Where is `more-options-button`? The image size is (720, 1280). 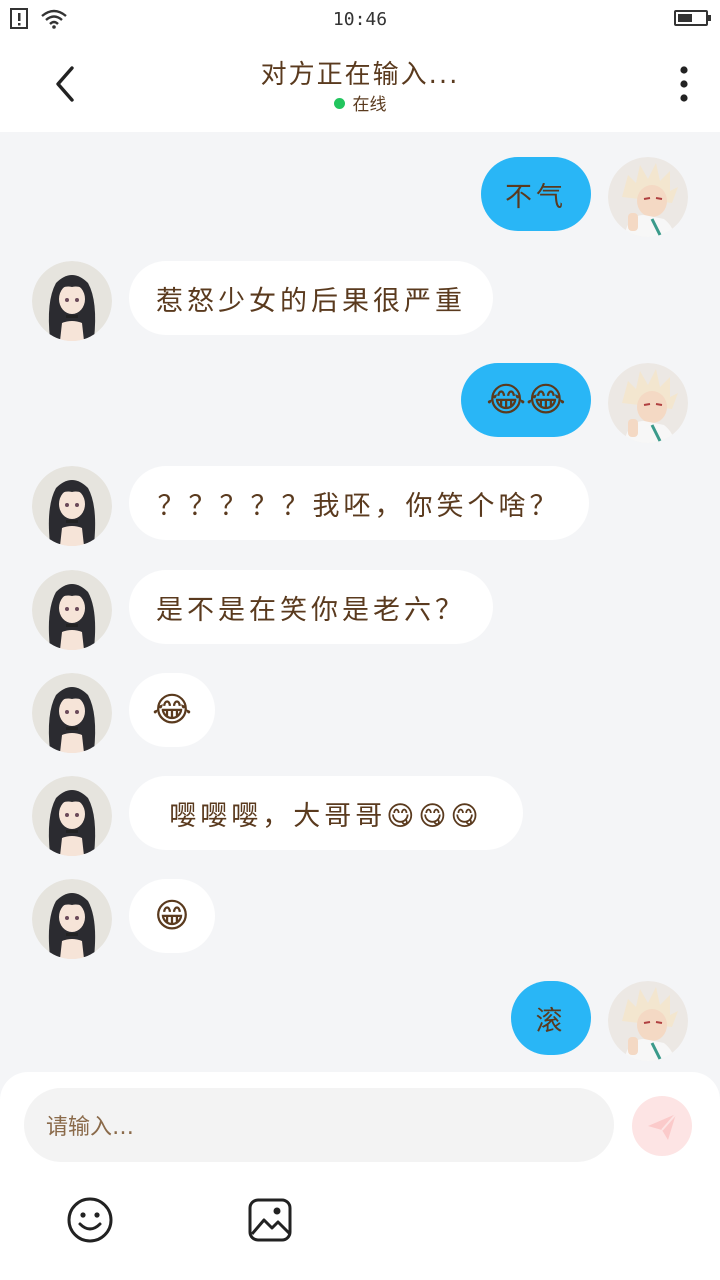
more-options-button is located at coordinates (684, 86).